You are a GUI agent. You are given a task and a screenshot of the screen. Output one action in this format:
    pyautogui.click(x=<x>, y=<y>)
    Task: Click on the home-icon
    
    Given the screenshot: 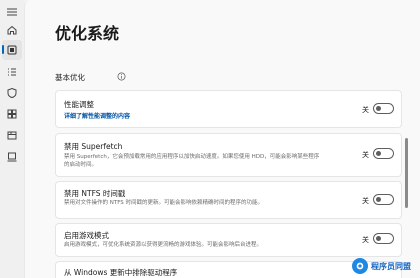 What is the action you would take?
    pyautogui.click(x=12, y=30)
    